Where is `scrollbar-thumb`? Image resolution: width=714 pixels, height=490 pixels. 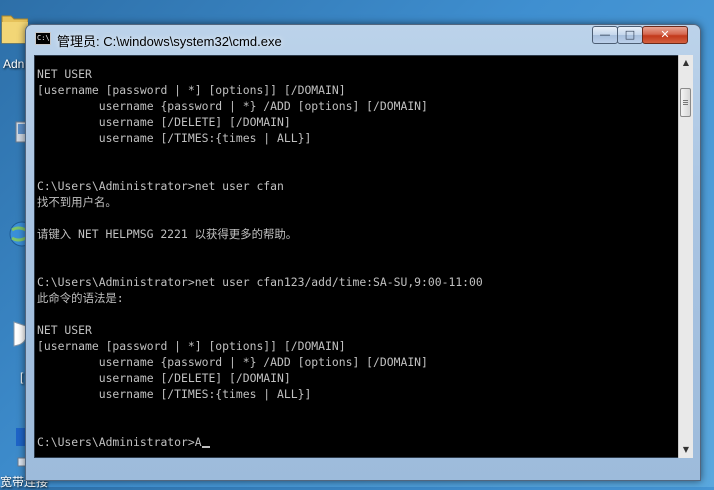
scrollbar-thumb is located at coordinates (685, 102).